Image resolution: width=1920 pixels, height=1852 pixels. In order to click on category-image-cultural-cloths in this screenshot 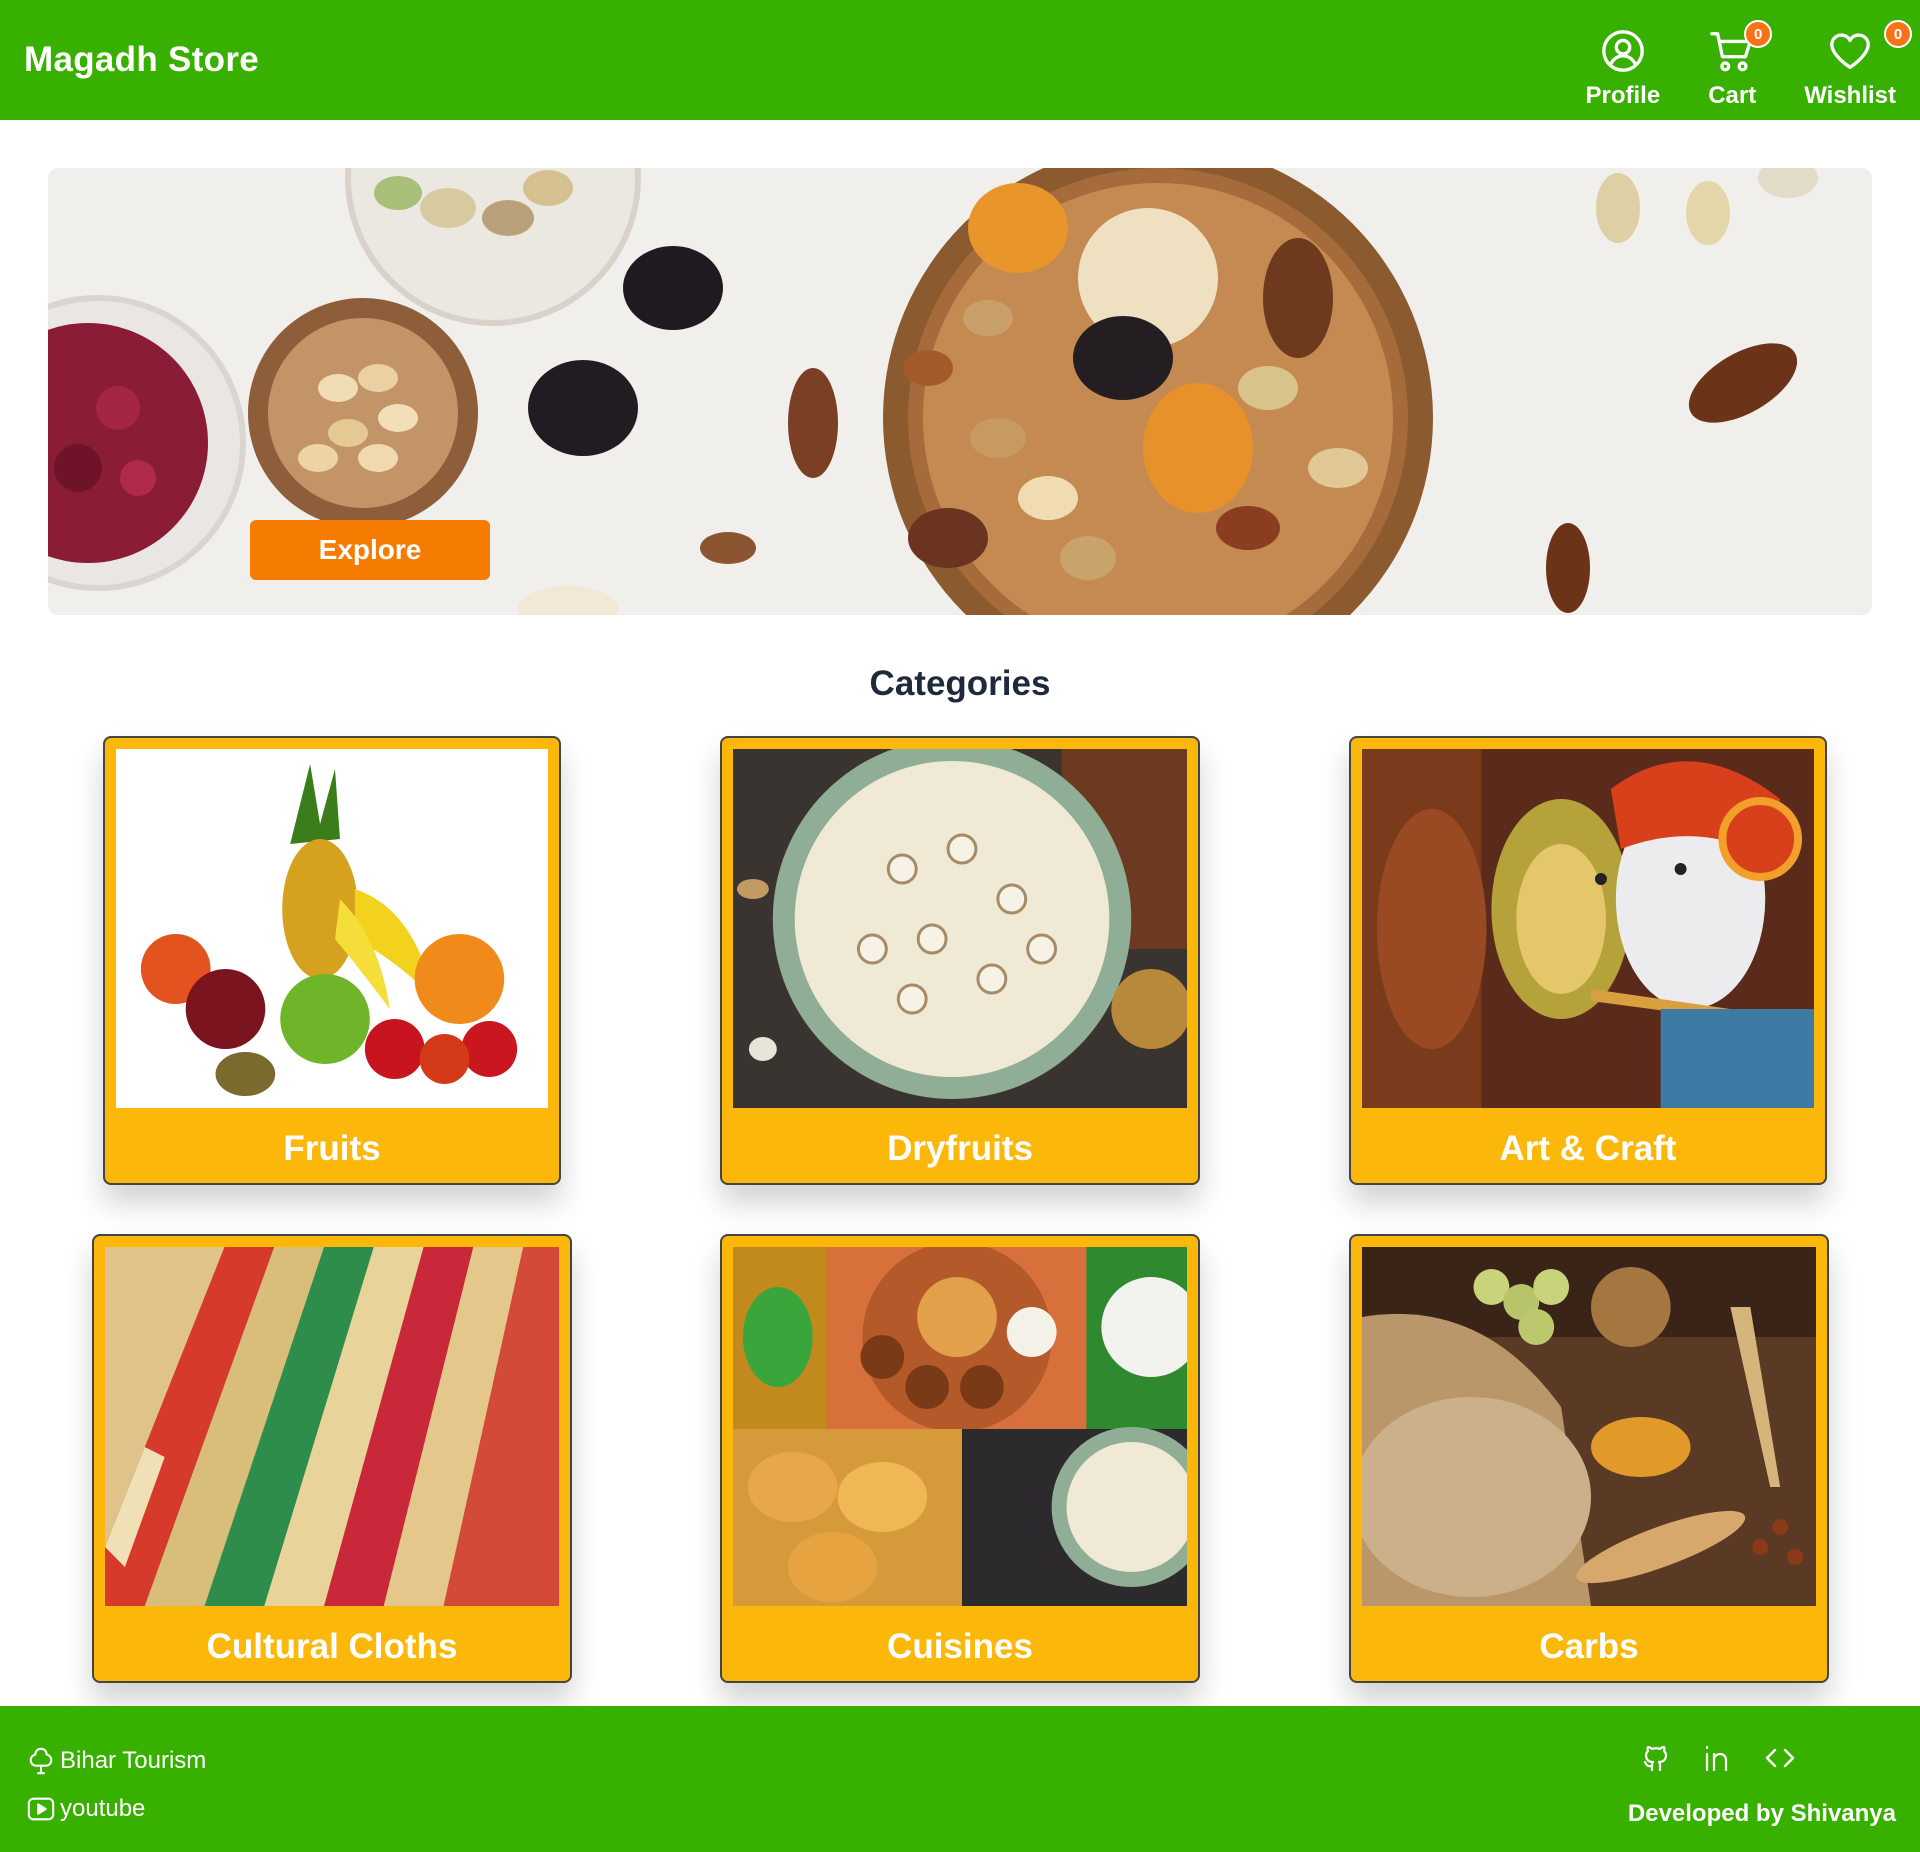, I will do `click(332, 1426)`.